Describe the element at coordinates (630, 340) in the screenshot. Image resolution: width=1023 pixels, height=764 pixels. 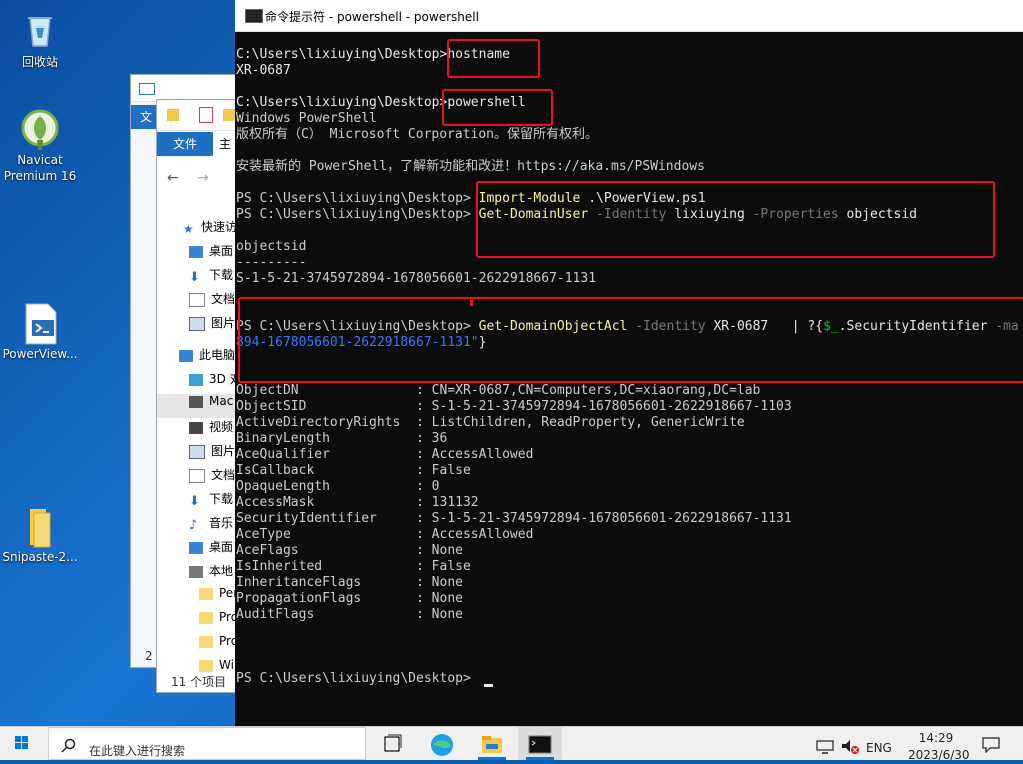
I see `annotation-box-get-domainobjectacl` at that location.